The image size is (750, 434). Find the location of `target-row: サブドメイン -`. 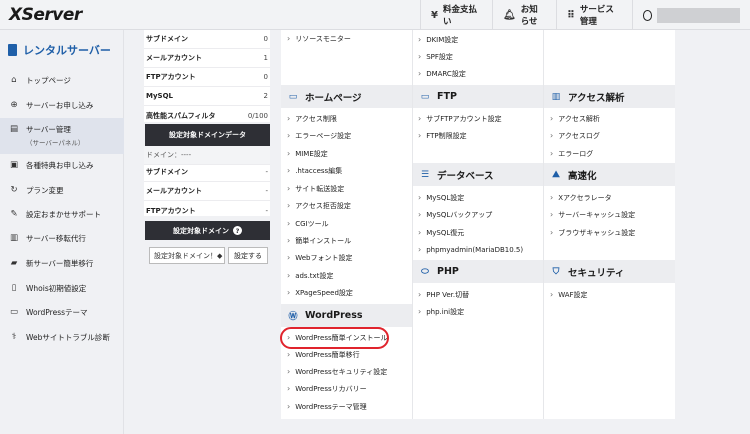

target-row: サブドメイン - is located at coordinates (207, 172).